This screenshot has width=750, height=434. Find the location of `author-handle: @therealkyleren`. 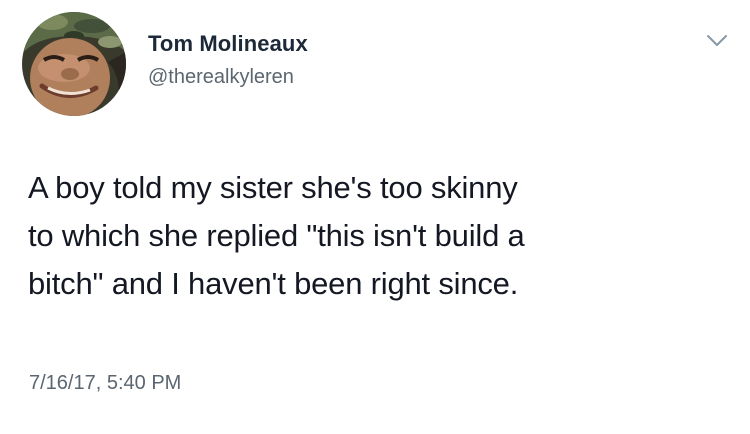

author-handle: @therealkyleren is located at coordinates (221, 77).